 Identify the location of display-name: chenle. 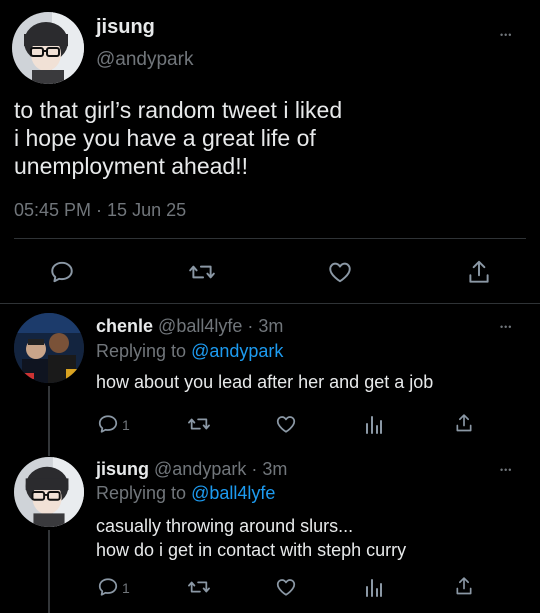
(124, 326).